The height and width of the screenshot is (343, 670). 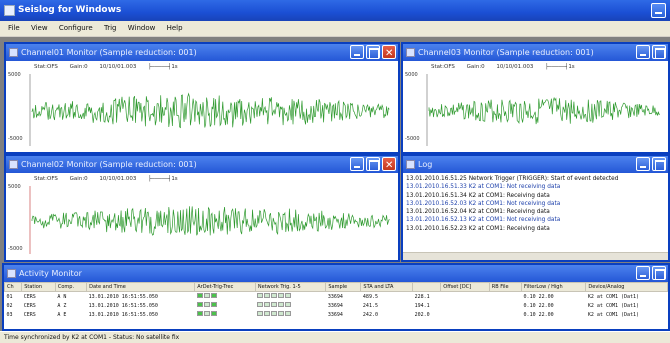 I want to click on column-header: ArDet-Trig-Trec, so click(x=225, y=287).